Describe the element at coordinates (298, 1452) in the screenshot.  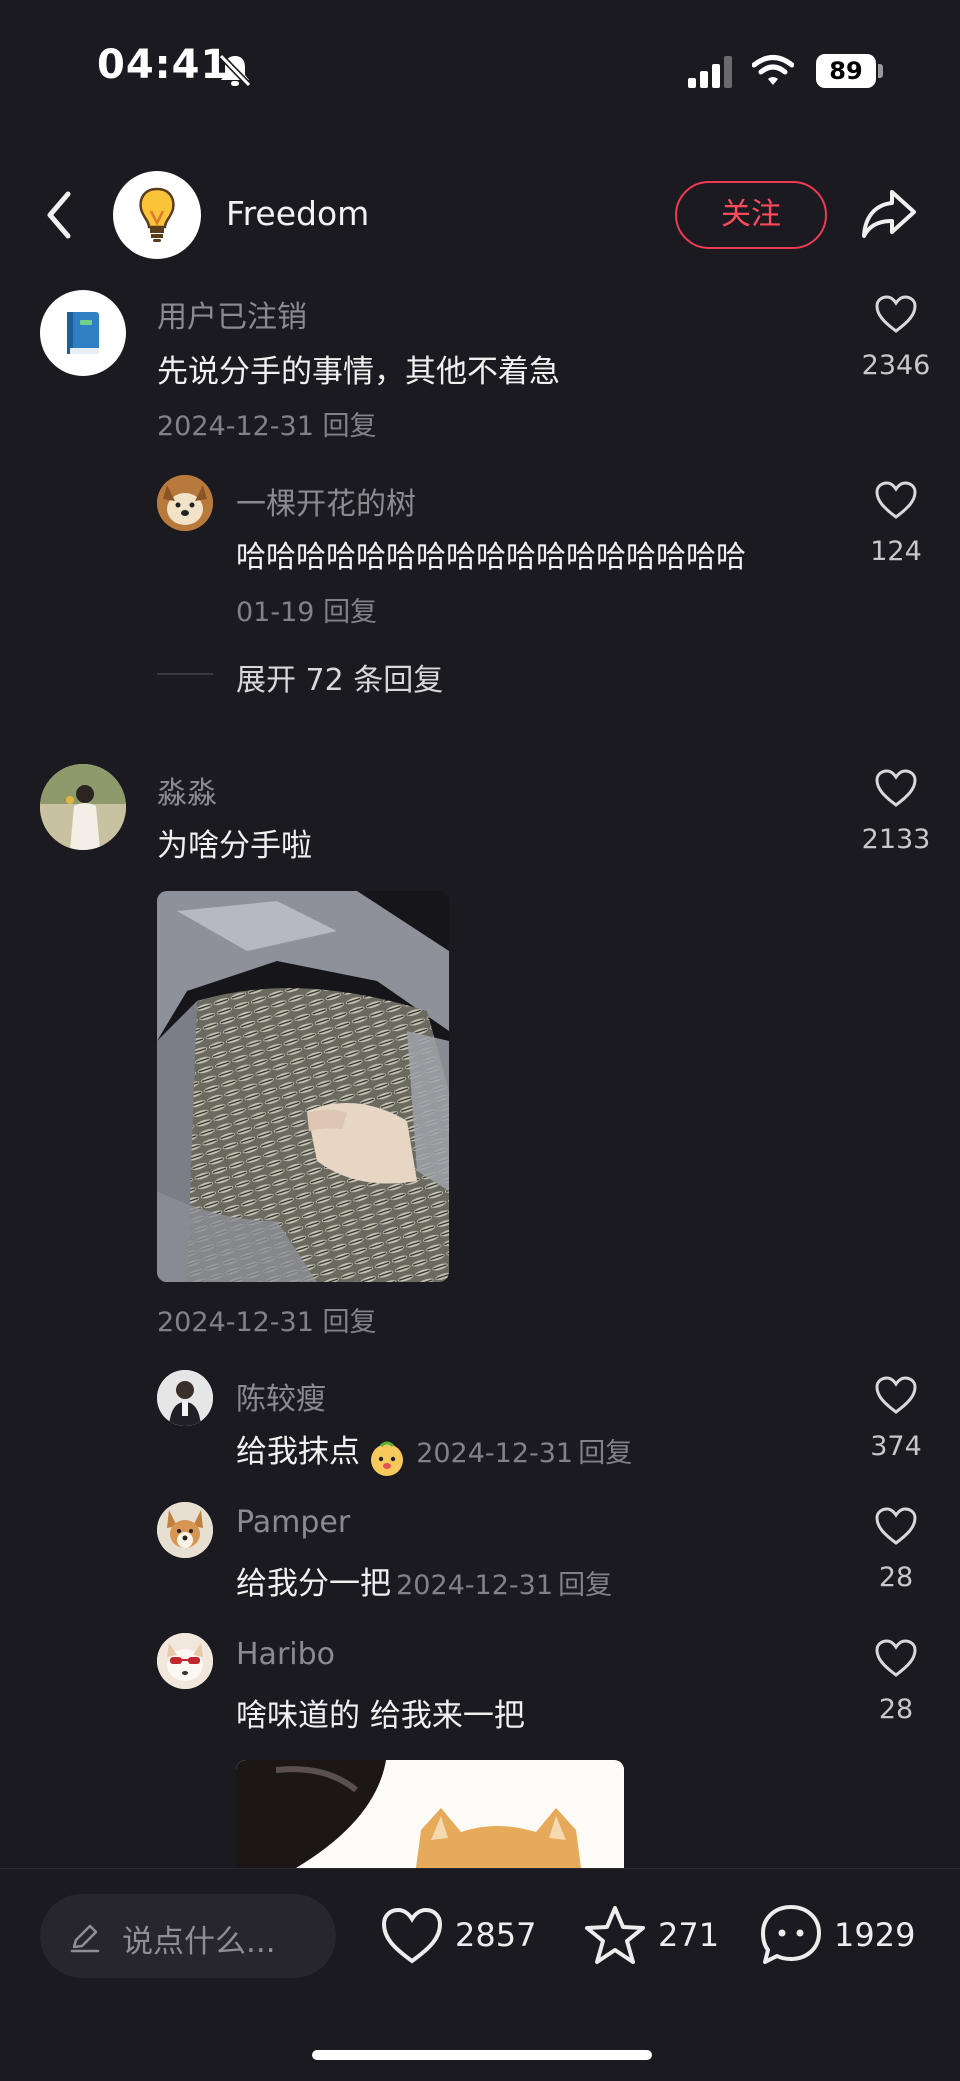
I see `reply-text: 给我抹点` at that location.